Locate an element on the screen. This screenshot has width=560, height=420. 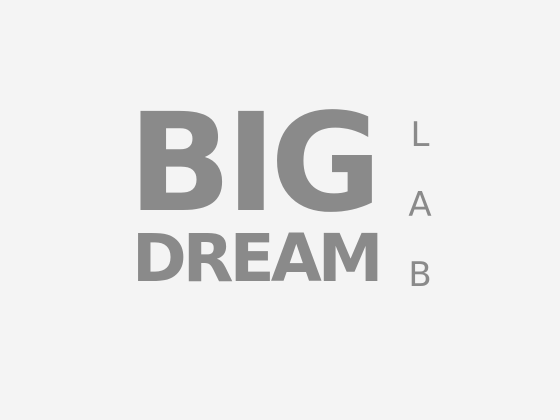
logo-lab-letters: L A B is located at coordinates (420, 205).